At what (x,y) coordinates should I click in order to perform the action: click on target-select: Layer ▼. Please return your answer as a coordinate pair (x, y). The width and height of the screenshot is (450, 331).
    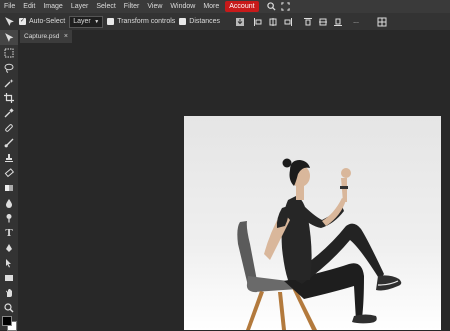
    Looking at the image, I should click on (86, 21).